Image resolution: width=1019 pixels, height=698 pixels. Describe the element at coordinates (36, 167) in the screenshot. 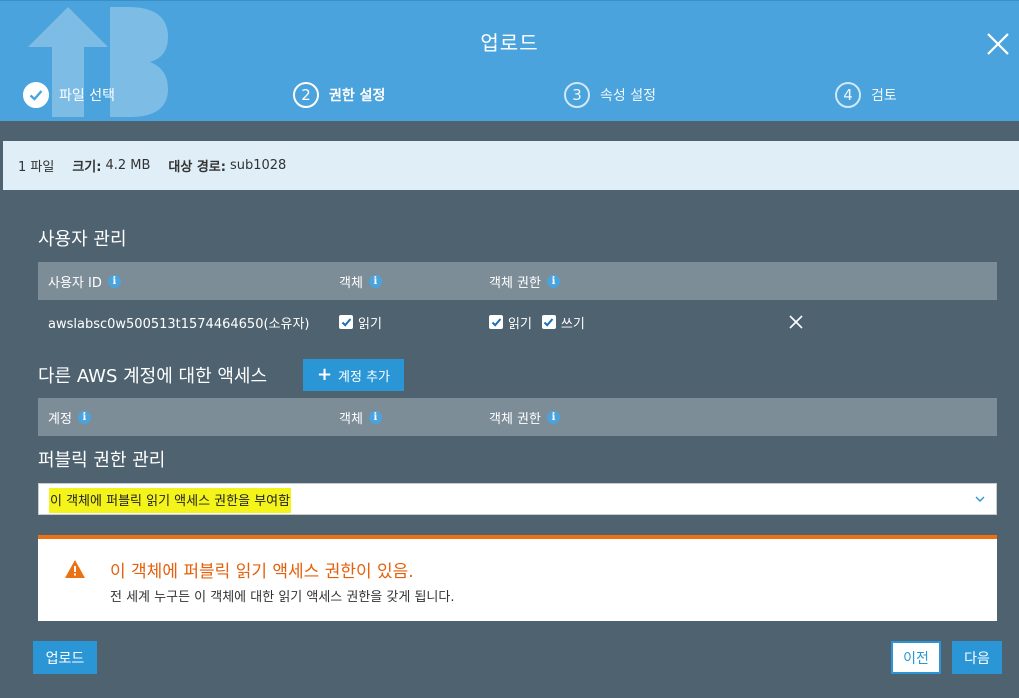

I see `file-count: 1 파일` at that location.